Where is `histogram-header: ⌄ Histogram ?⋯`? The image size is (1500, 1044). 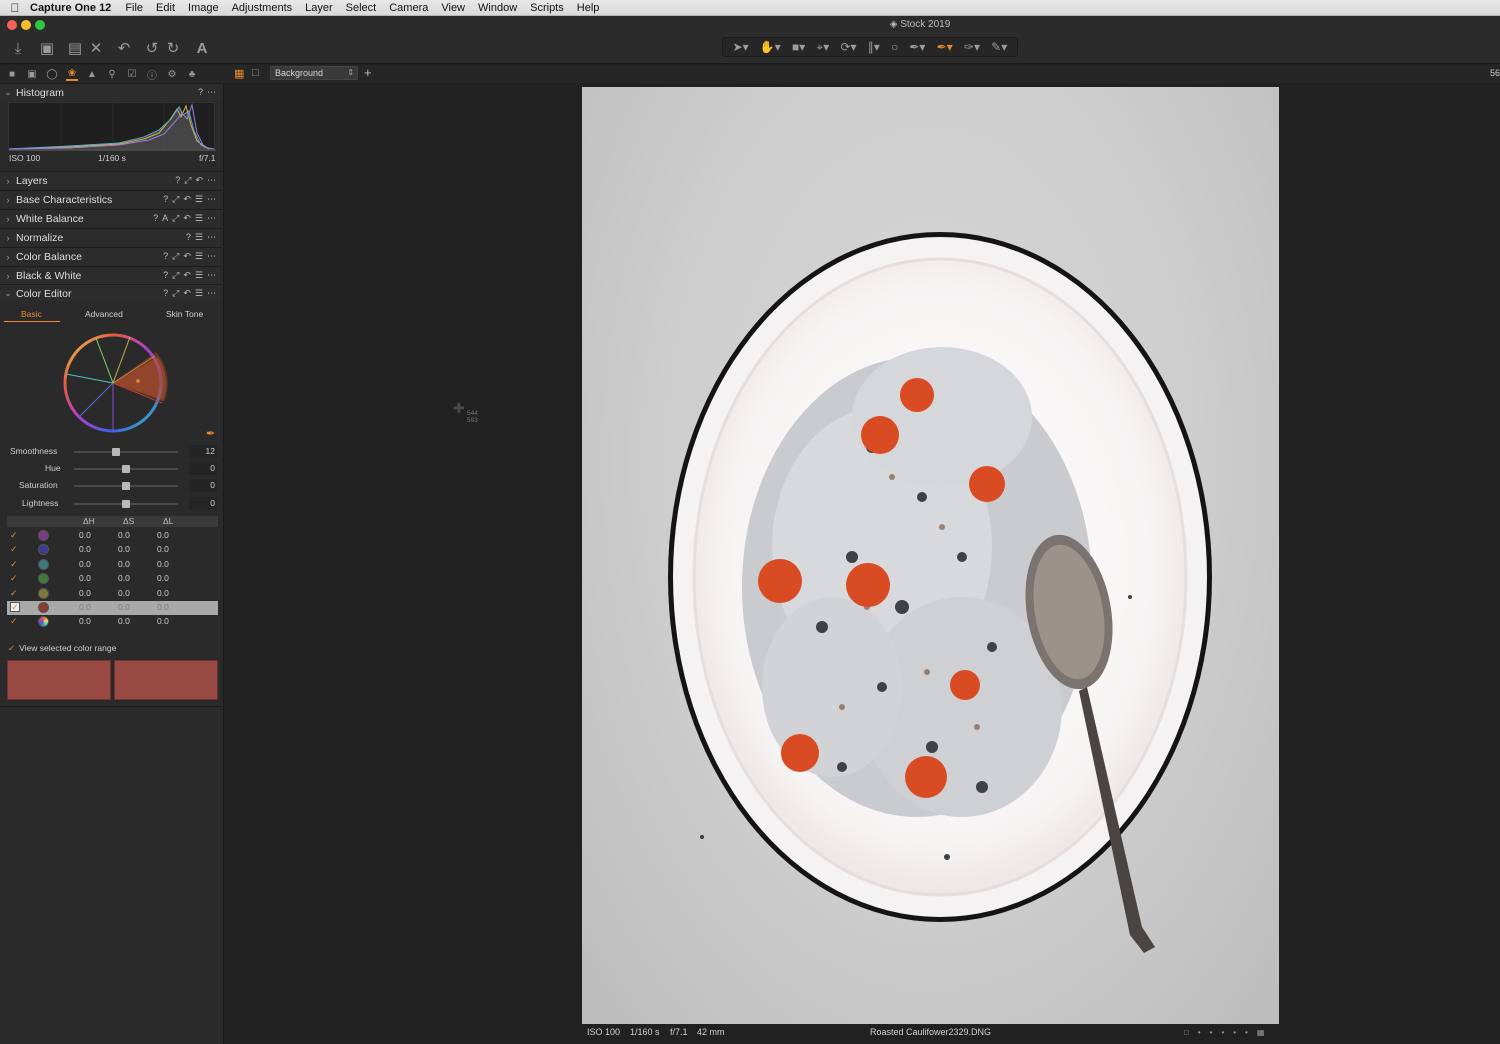 histogram-header: ⌄ Histogram ?⋯ is located at coordinates (111, 92).